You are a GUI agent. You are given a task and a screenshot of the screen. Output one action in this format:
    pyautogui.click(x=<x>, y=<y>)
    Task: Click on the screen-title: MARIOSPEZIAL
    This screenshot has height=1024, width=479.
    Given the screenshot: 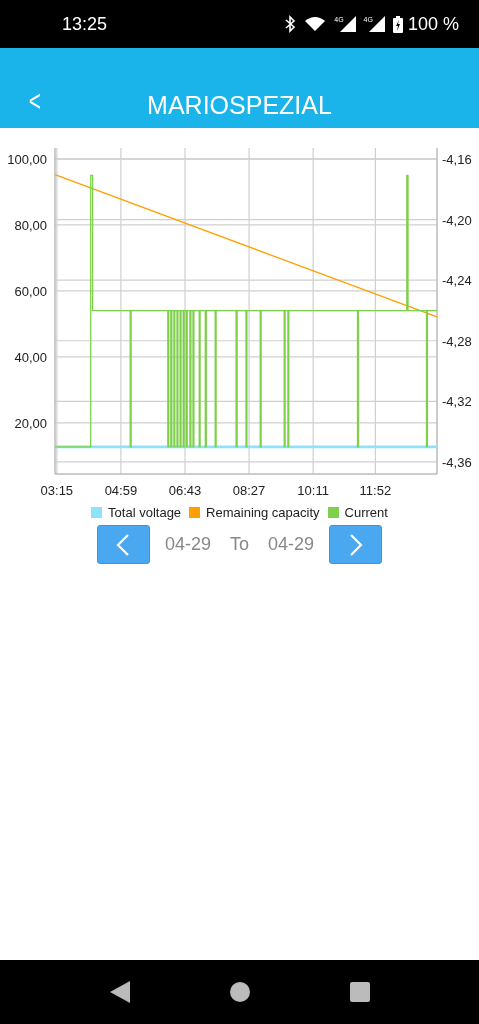 What is the action you would take?
    pyautogui.click(x=239, y=105)
    